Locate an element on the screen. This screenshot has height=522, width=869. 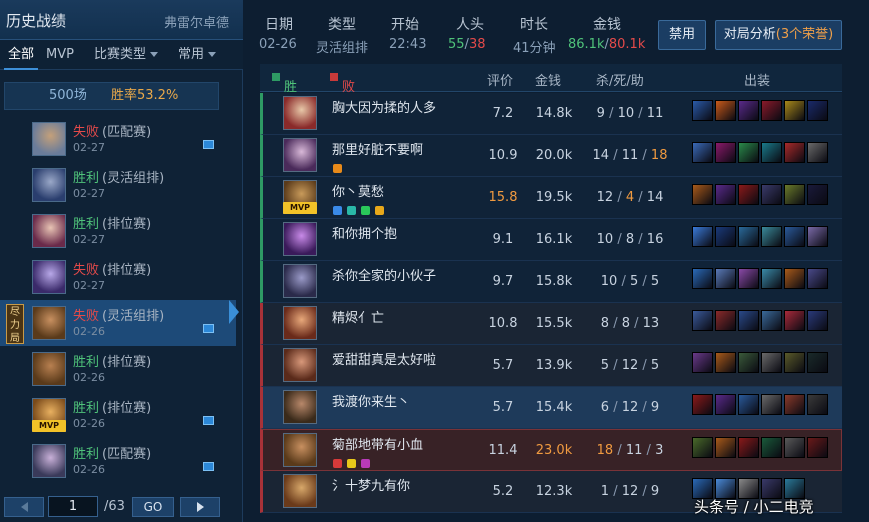
player-name: 氵十梦九有你 is located at coordinates (371, 484).